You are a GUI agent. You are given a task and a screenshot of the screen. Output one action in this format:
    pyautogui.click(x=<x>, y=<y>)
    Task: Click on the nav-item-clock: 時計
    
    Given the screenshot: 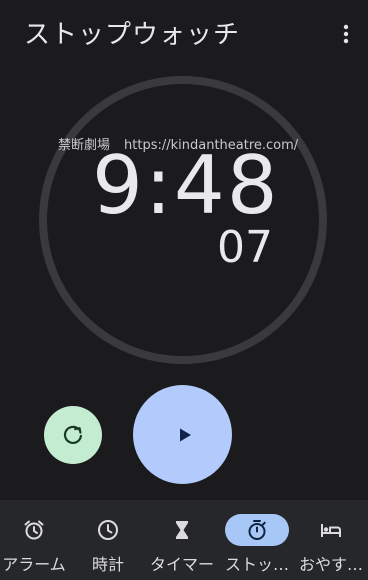 What is the action you would take?
    pyautogui.click(x=108, y=540)
    